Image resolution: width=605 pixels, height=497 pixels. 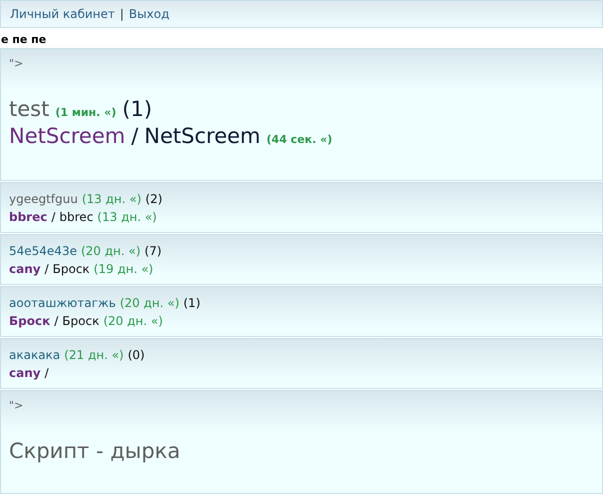 What do you see at coordinates (34, 355) in the screenshot?
I see `topic-link: акакака` at bounding box center [34, 355].